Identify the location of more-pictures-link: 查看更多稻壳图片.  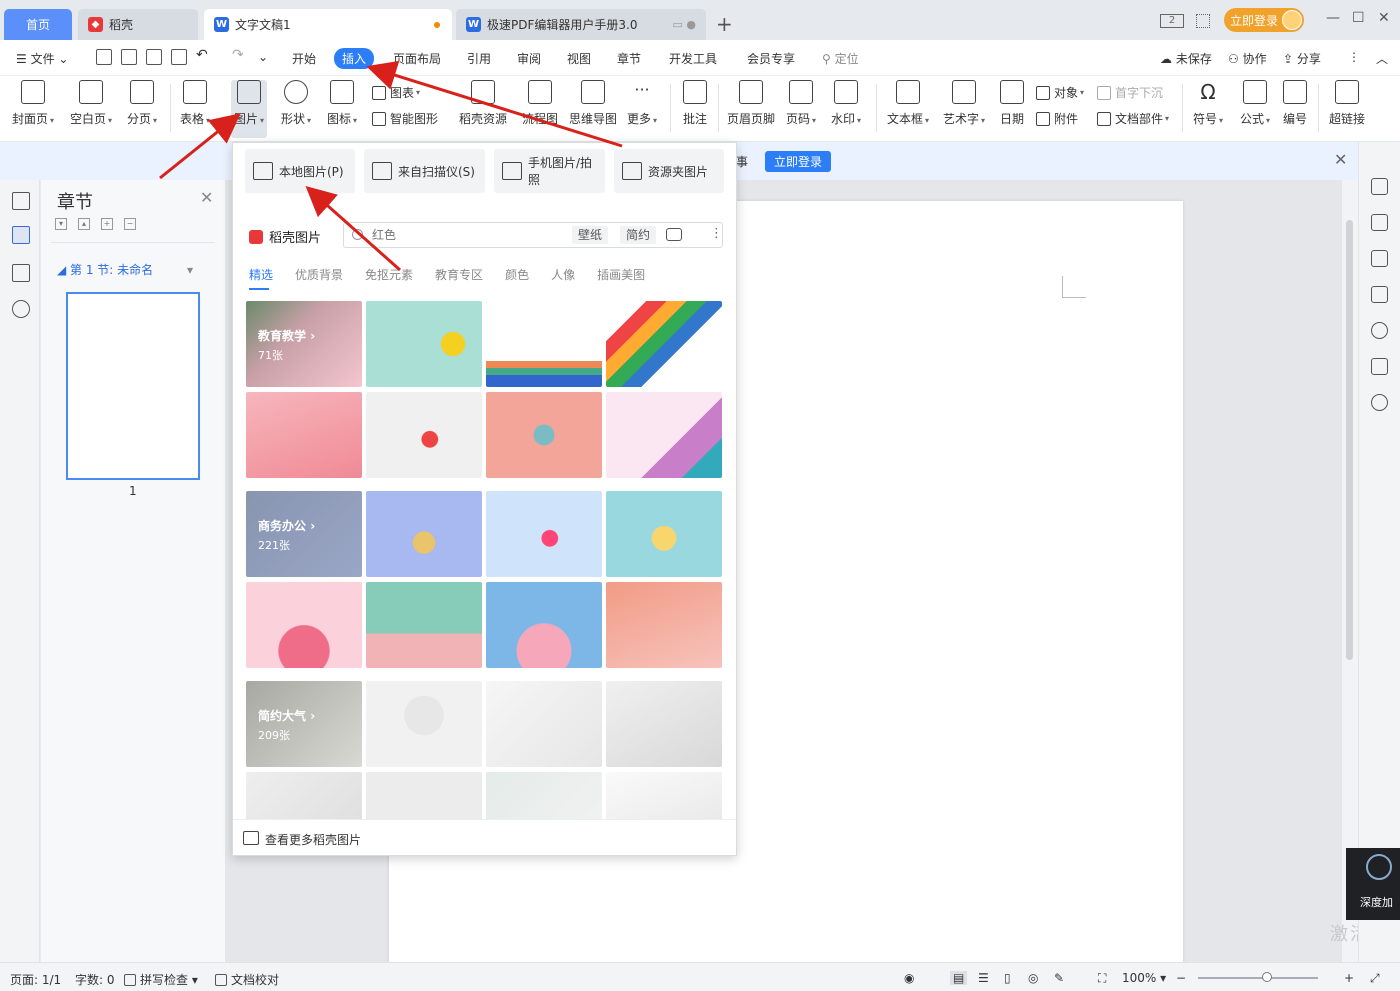
(313, 839).